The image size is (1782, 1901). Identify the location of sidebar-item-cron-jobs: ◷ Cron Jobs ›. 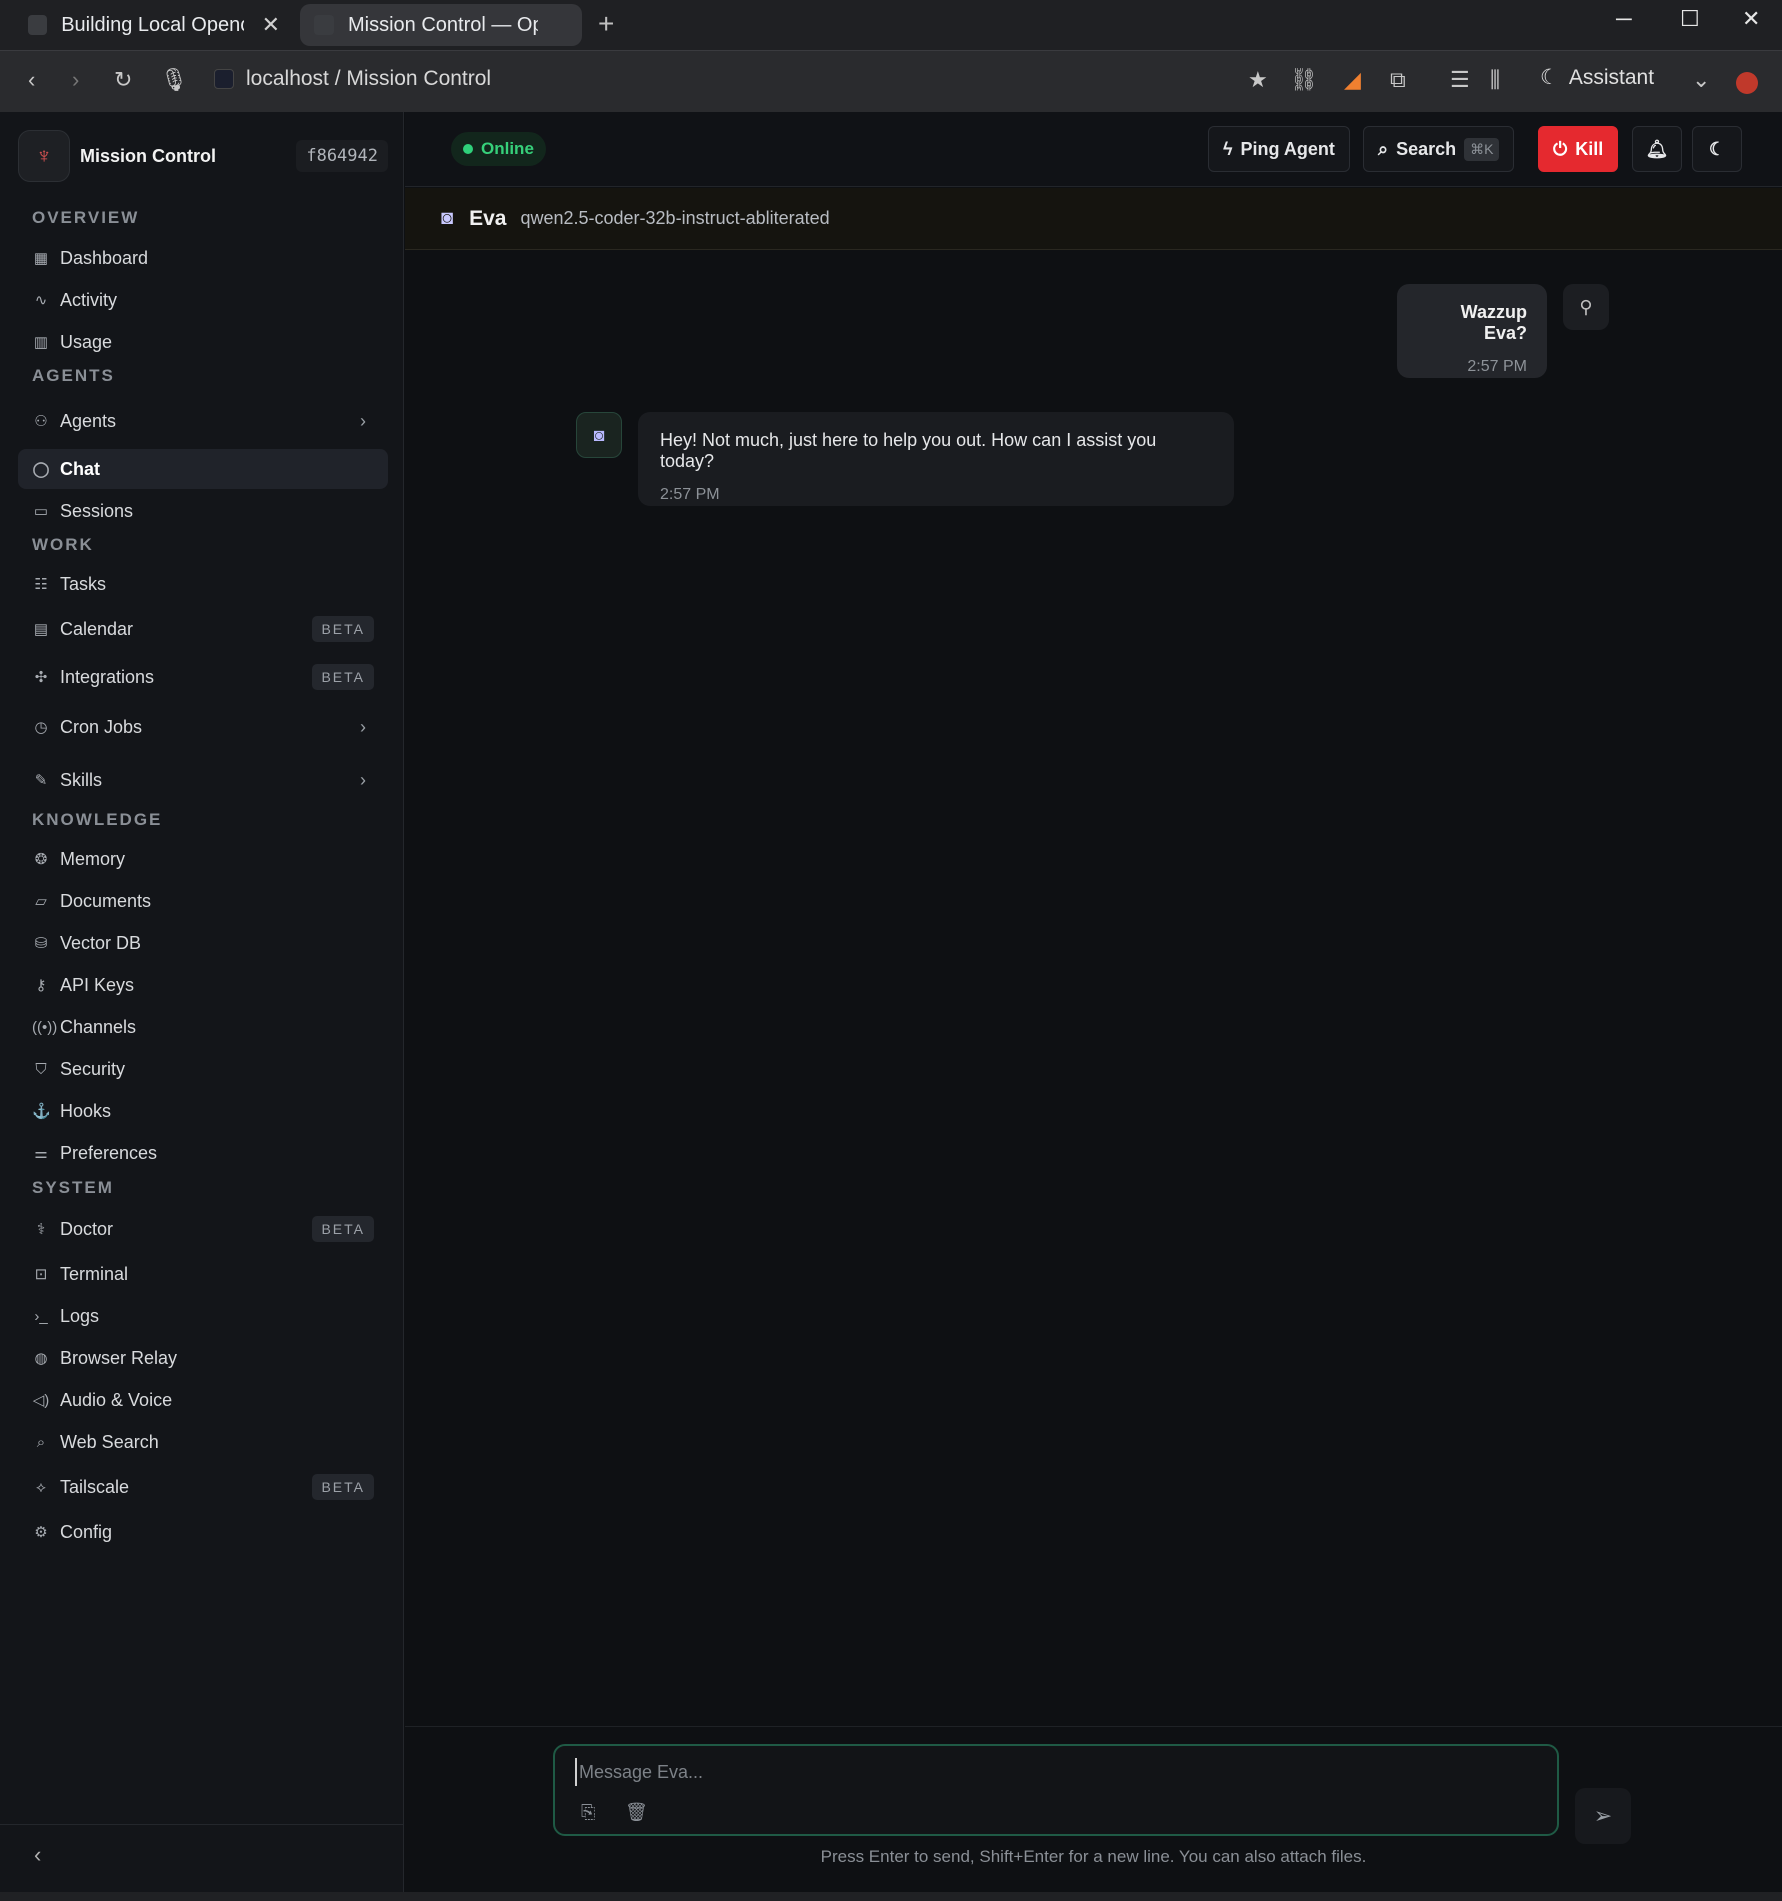
(203, 727).